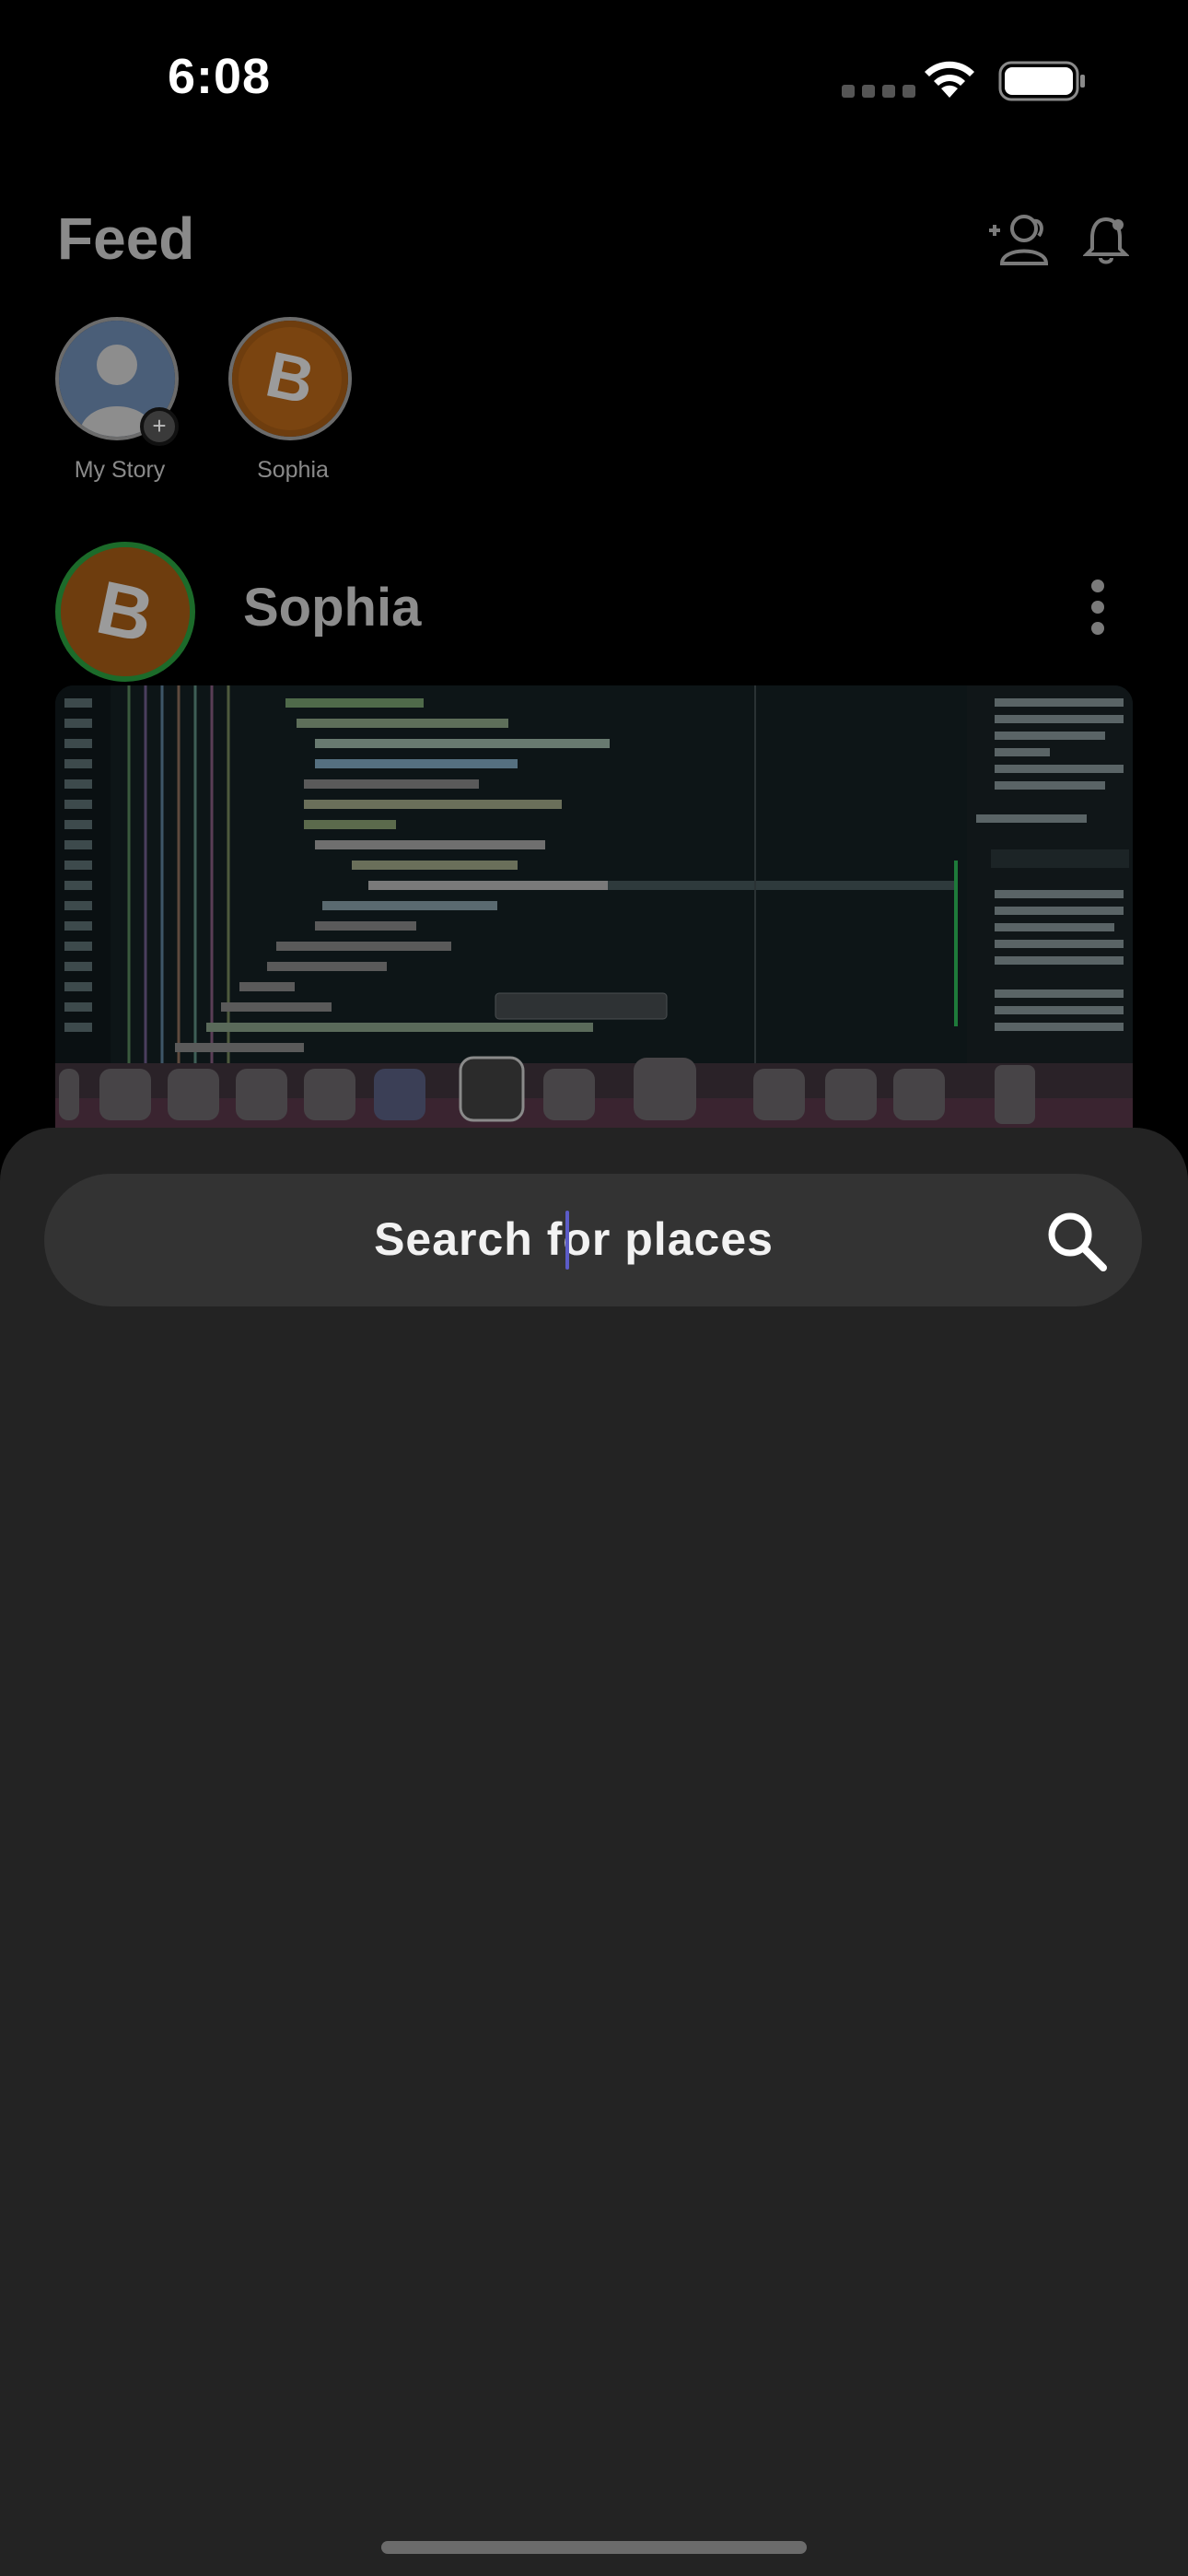 This screenshot has height=2576, width=1188. What do you see at coordinates (293, 470) in the screenshot?
I see `story-label: Sophia` at bounding box center [293, 470].